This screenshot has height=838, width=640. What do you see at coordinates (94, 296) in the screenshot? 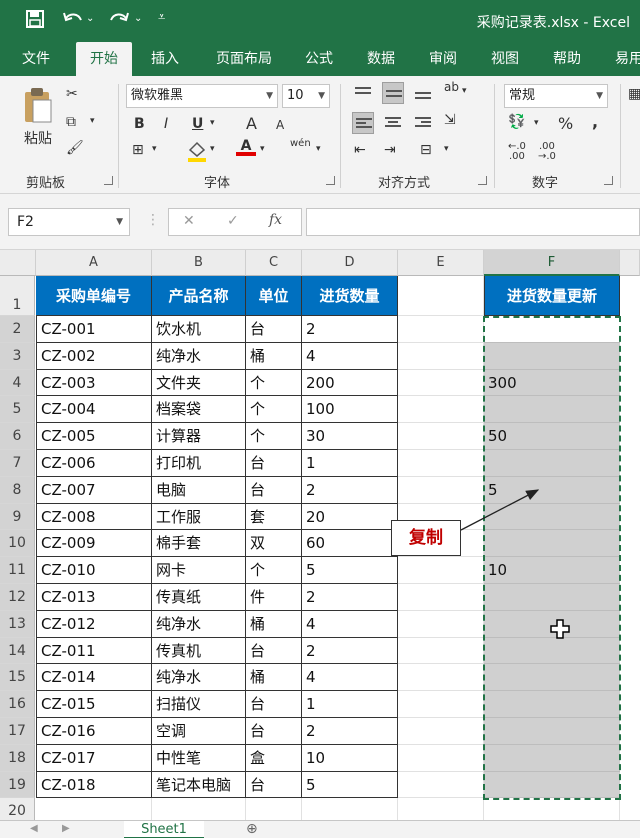
I see `table-header-cell: 采购单编号` at bounding box center [94, 296].